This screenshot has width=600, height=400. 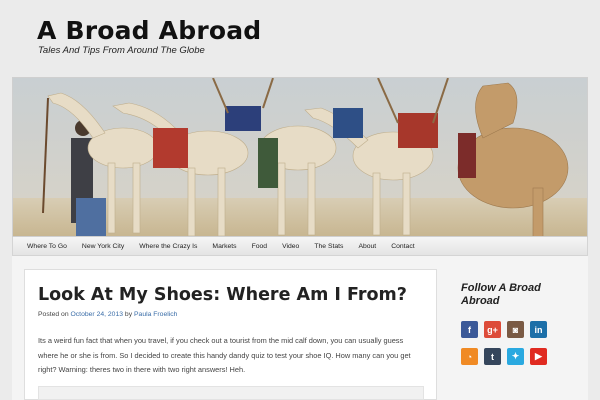 What do you see at coordinates (53, 314) in the screenshot?
I see `posted-on-label: Posted on` at bounding box center [53, 314].